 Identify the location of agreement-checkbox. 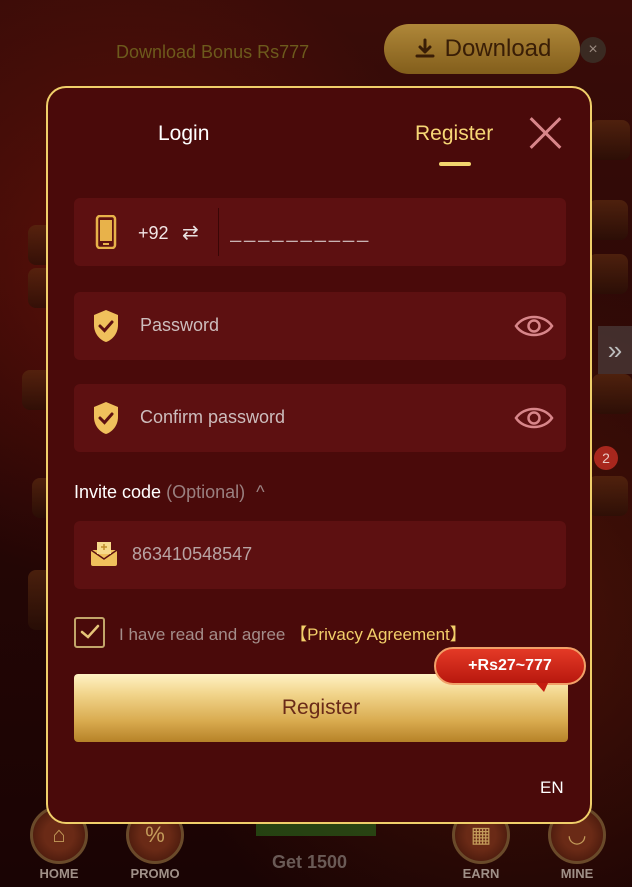
(89, 632).